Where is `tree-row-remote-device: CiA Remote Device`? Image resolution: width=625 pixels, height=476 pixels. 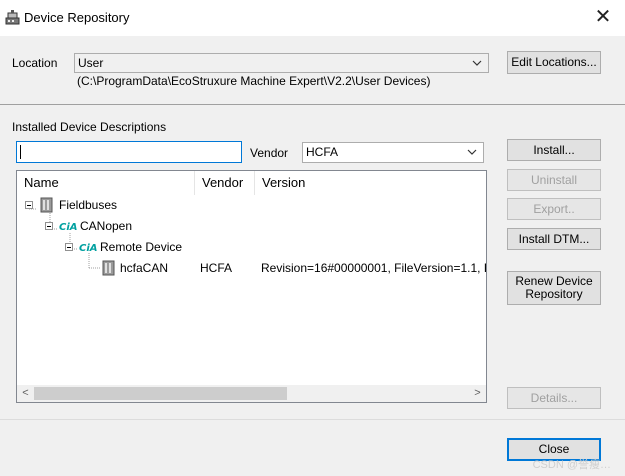
tree-row-remote-device: CiA Remote Device is located at coordinates (251, 247).